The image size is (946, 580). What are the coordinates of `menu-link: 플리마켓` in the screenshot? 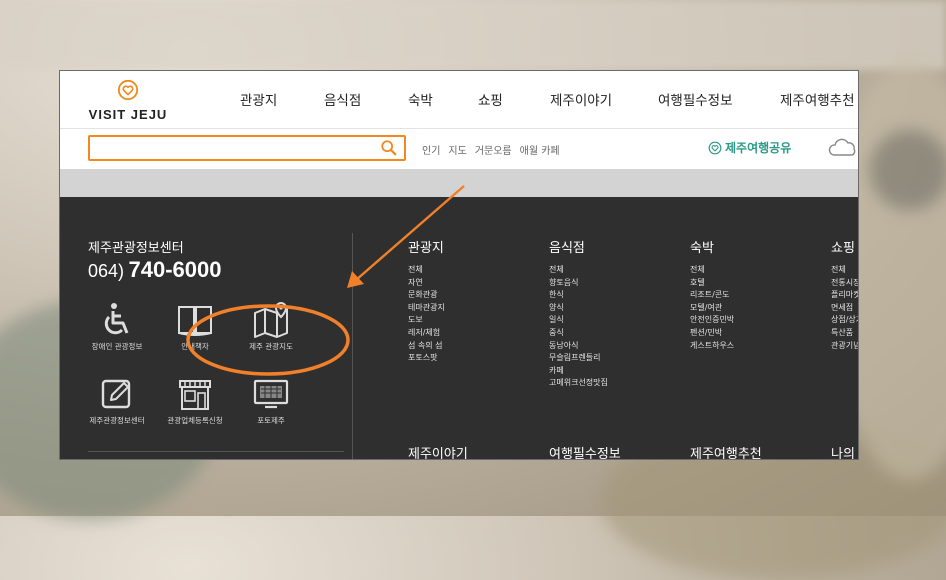 It's located at (844, 295).